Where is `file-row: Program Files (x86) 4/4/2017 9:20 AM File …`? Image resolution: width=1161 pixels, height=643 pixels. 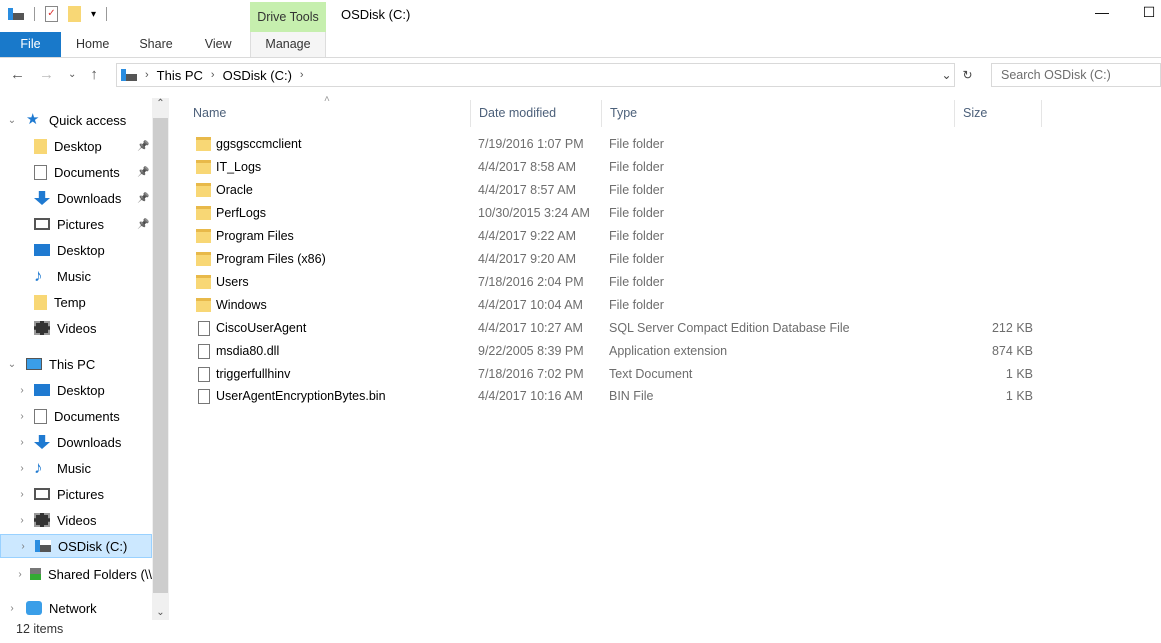 file-row: Program Files (x86) 4/4/2017 9:20 AM File … is located at coordinates (605, 259).